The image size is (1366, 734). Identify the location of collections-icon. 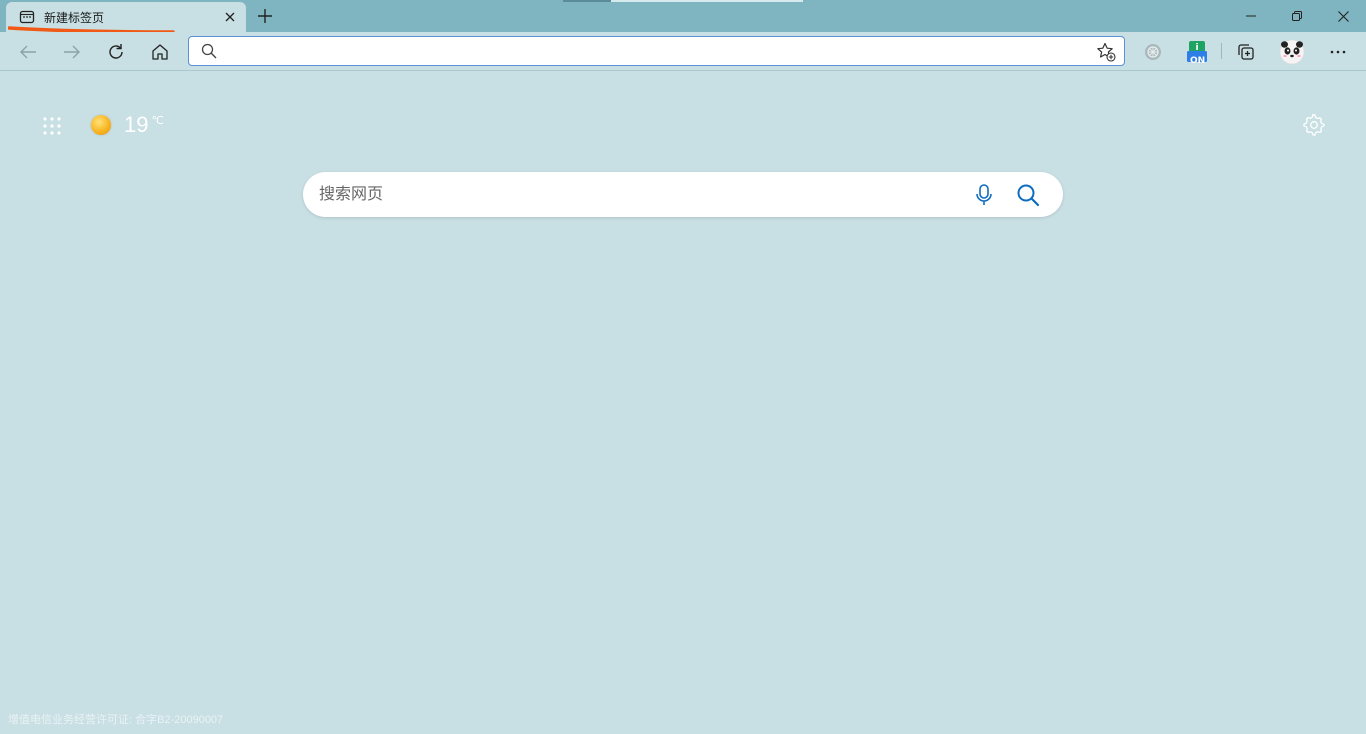
(1246, 52).